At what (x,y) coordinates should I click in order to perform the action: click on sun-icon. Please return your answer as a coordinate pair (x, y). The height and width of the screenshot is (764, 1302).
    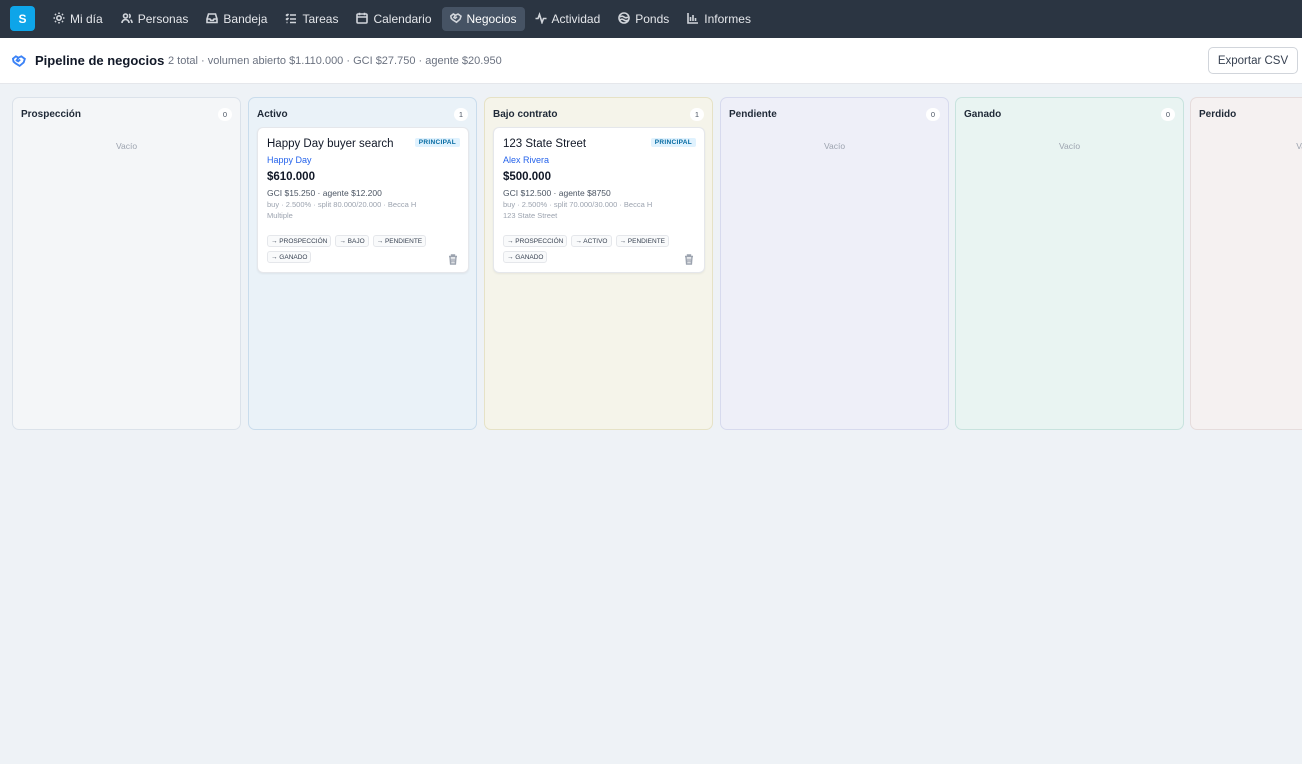
    Looking at the image, I should click on (59, 19).